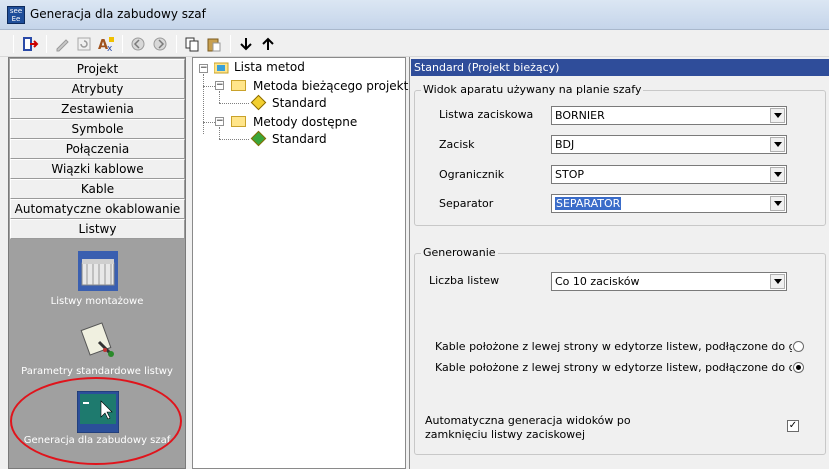 This screenshot has width=829, height=469. Describe the element at coordinates (97, 301) in the screenshot. I see `panel-item-listwy-montazowe: Listwy montażowe` at that location.